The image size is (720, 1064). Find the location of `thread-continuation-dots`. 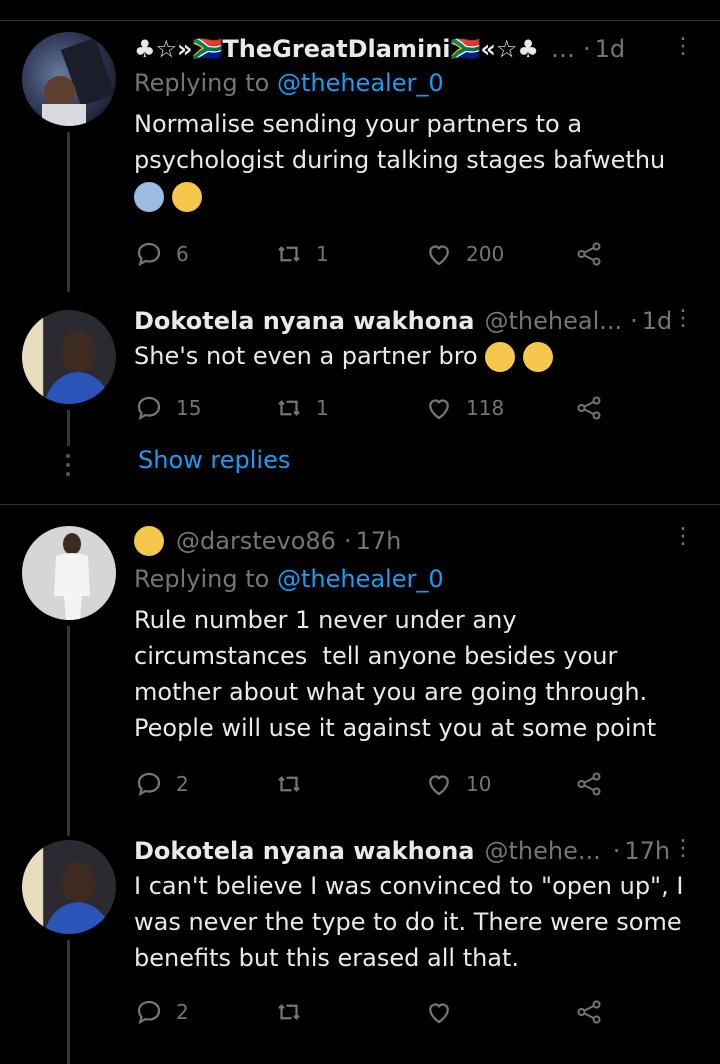

thread-continuation-dots is located at coordinates (68, 467).